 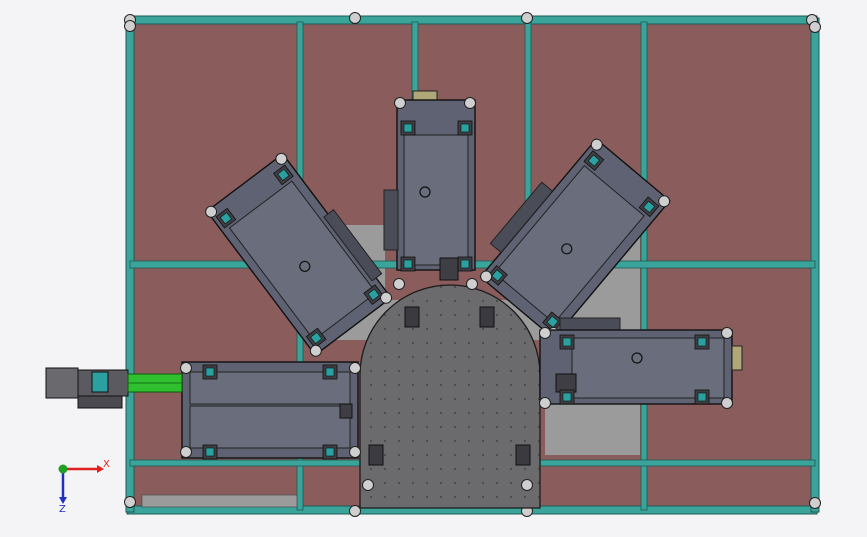 I want to click on triad-z-arrowhead, so click(x=63, y=500).